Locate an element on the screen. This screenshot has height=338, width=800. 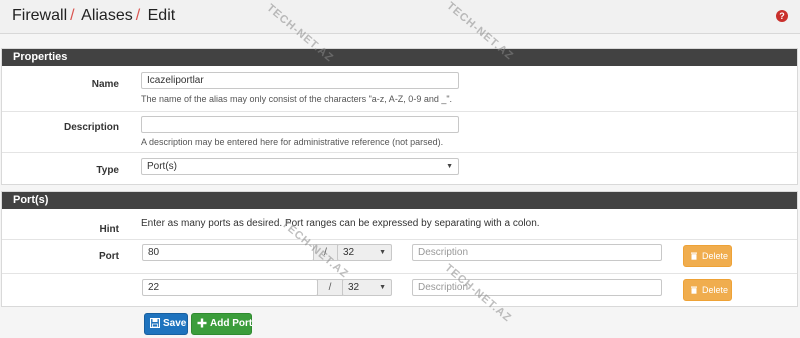
hint-label: Hint is located at coordinates (109, 229).